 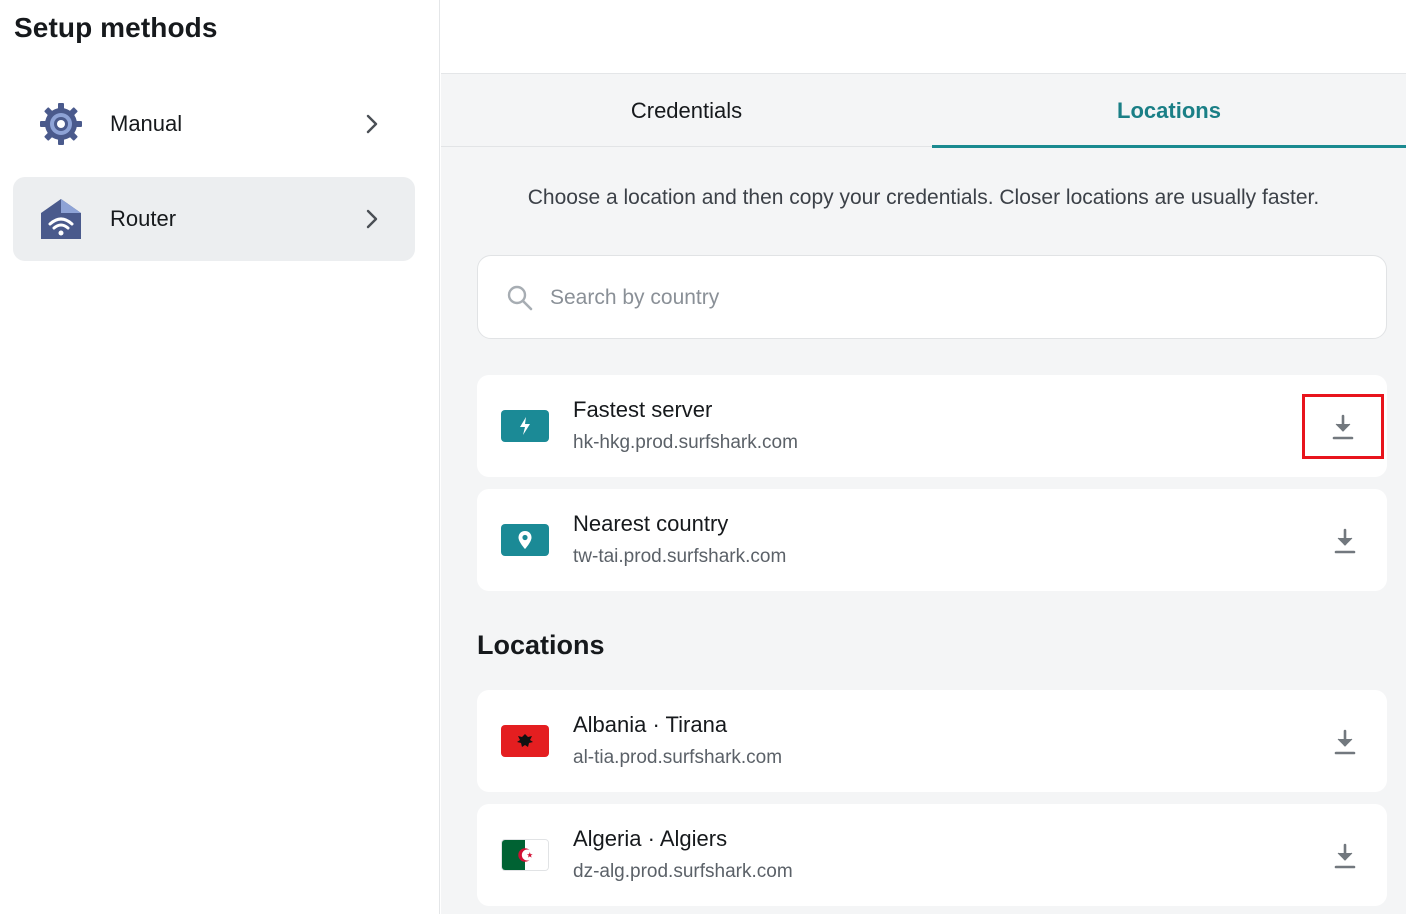 What do you see at coordinates (1169, 111) in the screenshot?
I see `tab-locations: Locations` at bounding box center [1169, 111].